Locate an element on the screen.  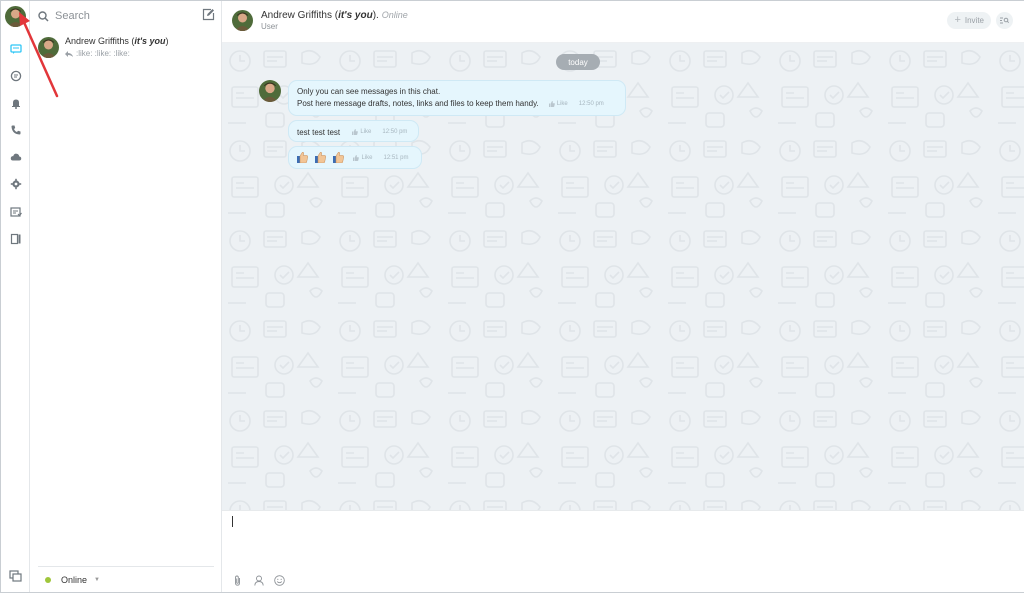
chat-title: Andrew Griffiths (it's you). Online is located at coordinates (334, 15).